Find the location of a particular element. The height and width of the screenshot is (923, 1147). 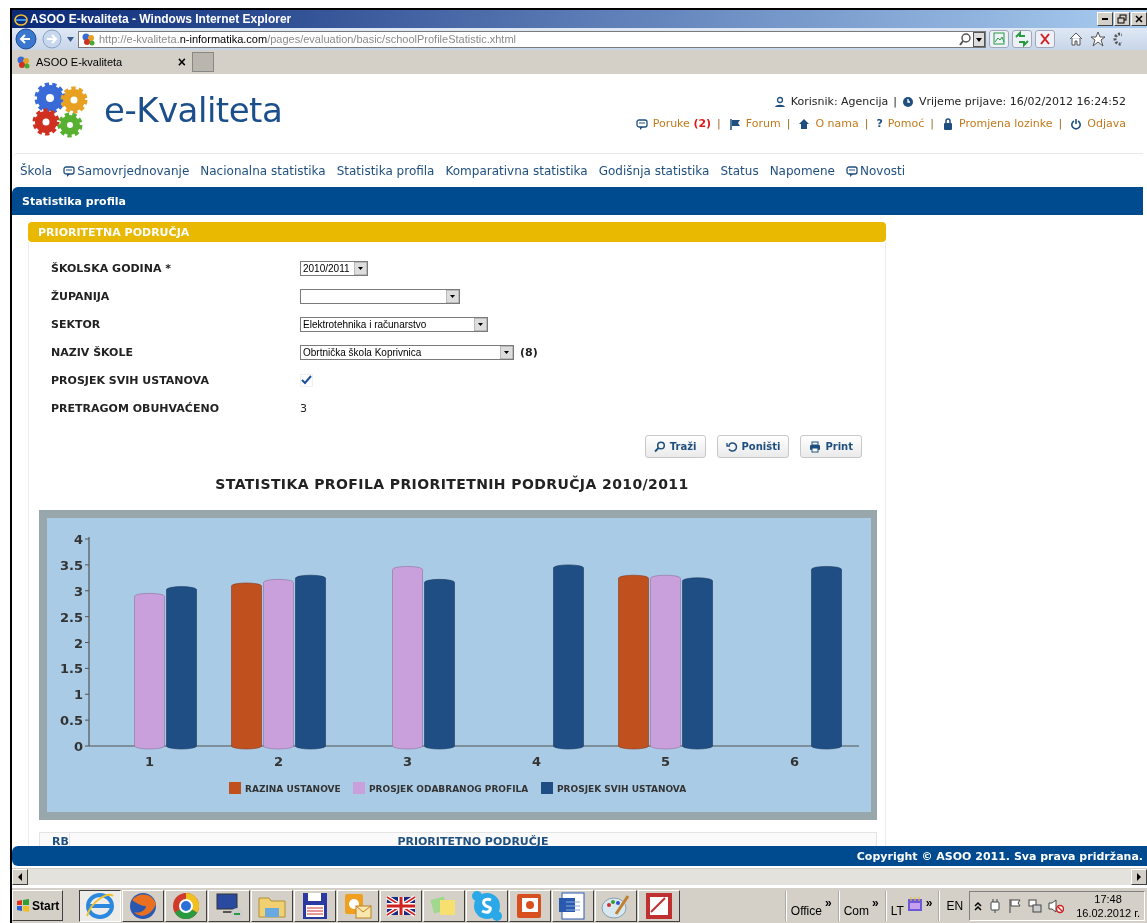

nav-menu-item: Škola is located at coordinates (36, 170).